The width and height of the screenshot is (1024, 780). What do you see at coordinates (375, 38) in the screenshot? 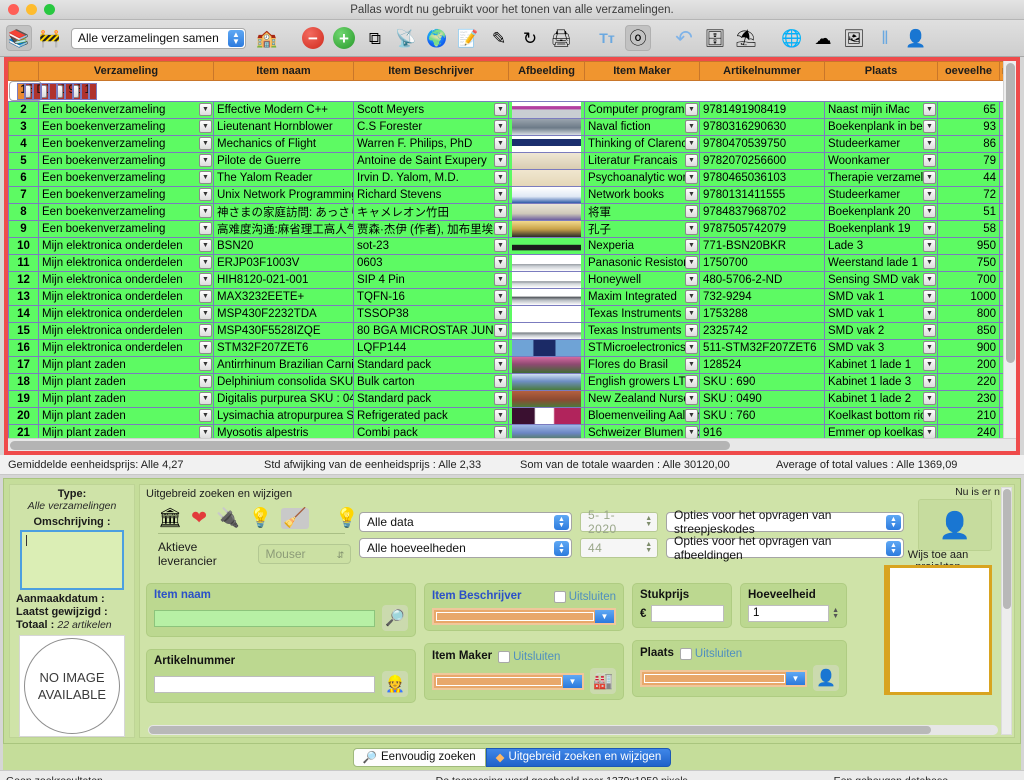
I see `duplicate-record-icon: ⧉` at bounding box center [375, 38].